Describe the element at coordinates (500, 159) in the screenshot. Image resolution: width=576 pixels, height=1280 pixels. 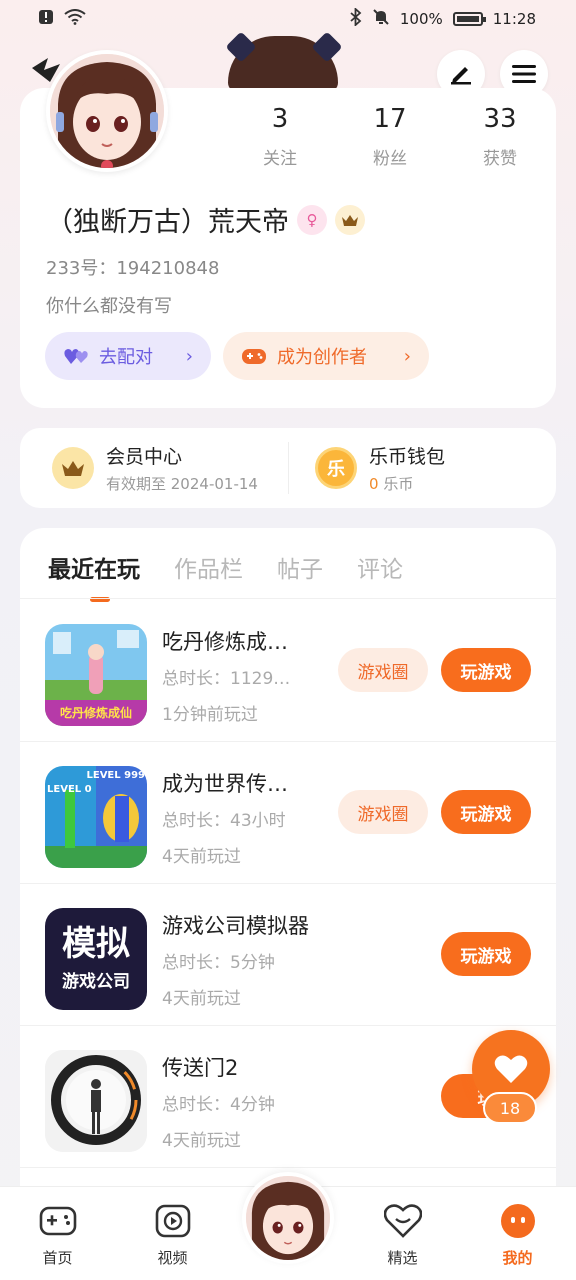
I see `stat-likes-label: 获赞` at that location.